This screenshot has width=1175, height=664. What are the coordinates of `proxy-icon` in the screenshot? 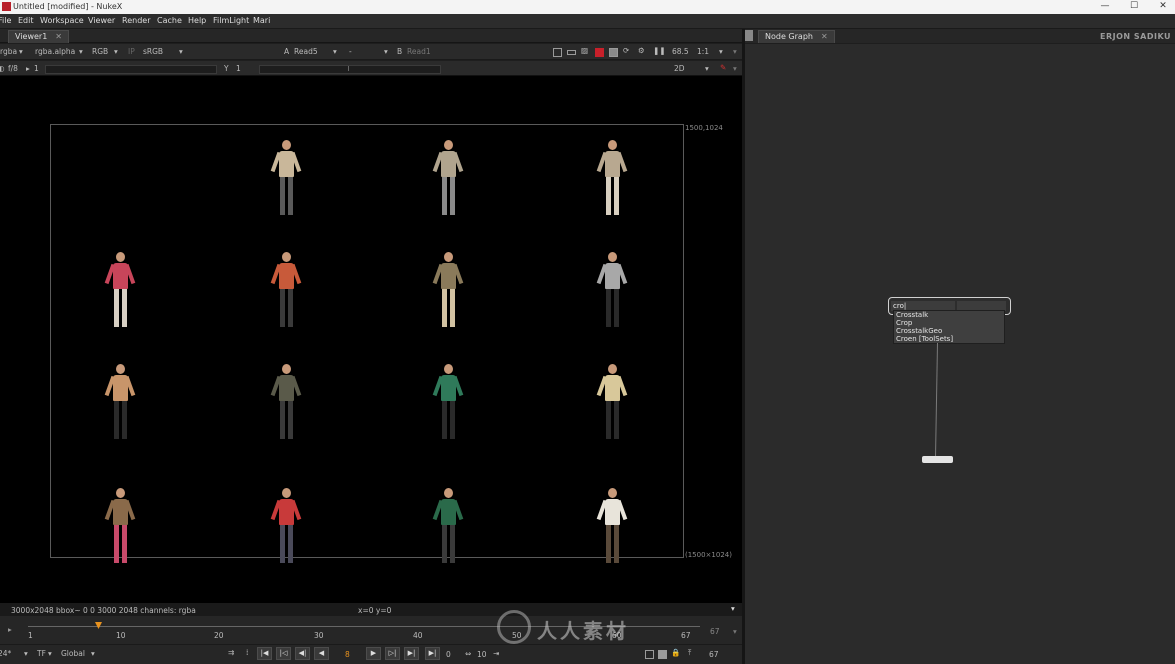 It's located at (571, 52).